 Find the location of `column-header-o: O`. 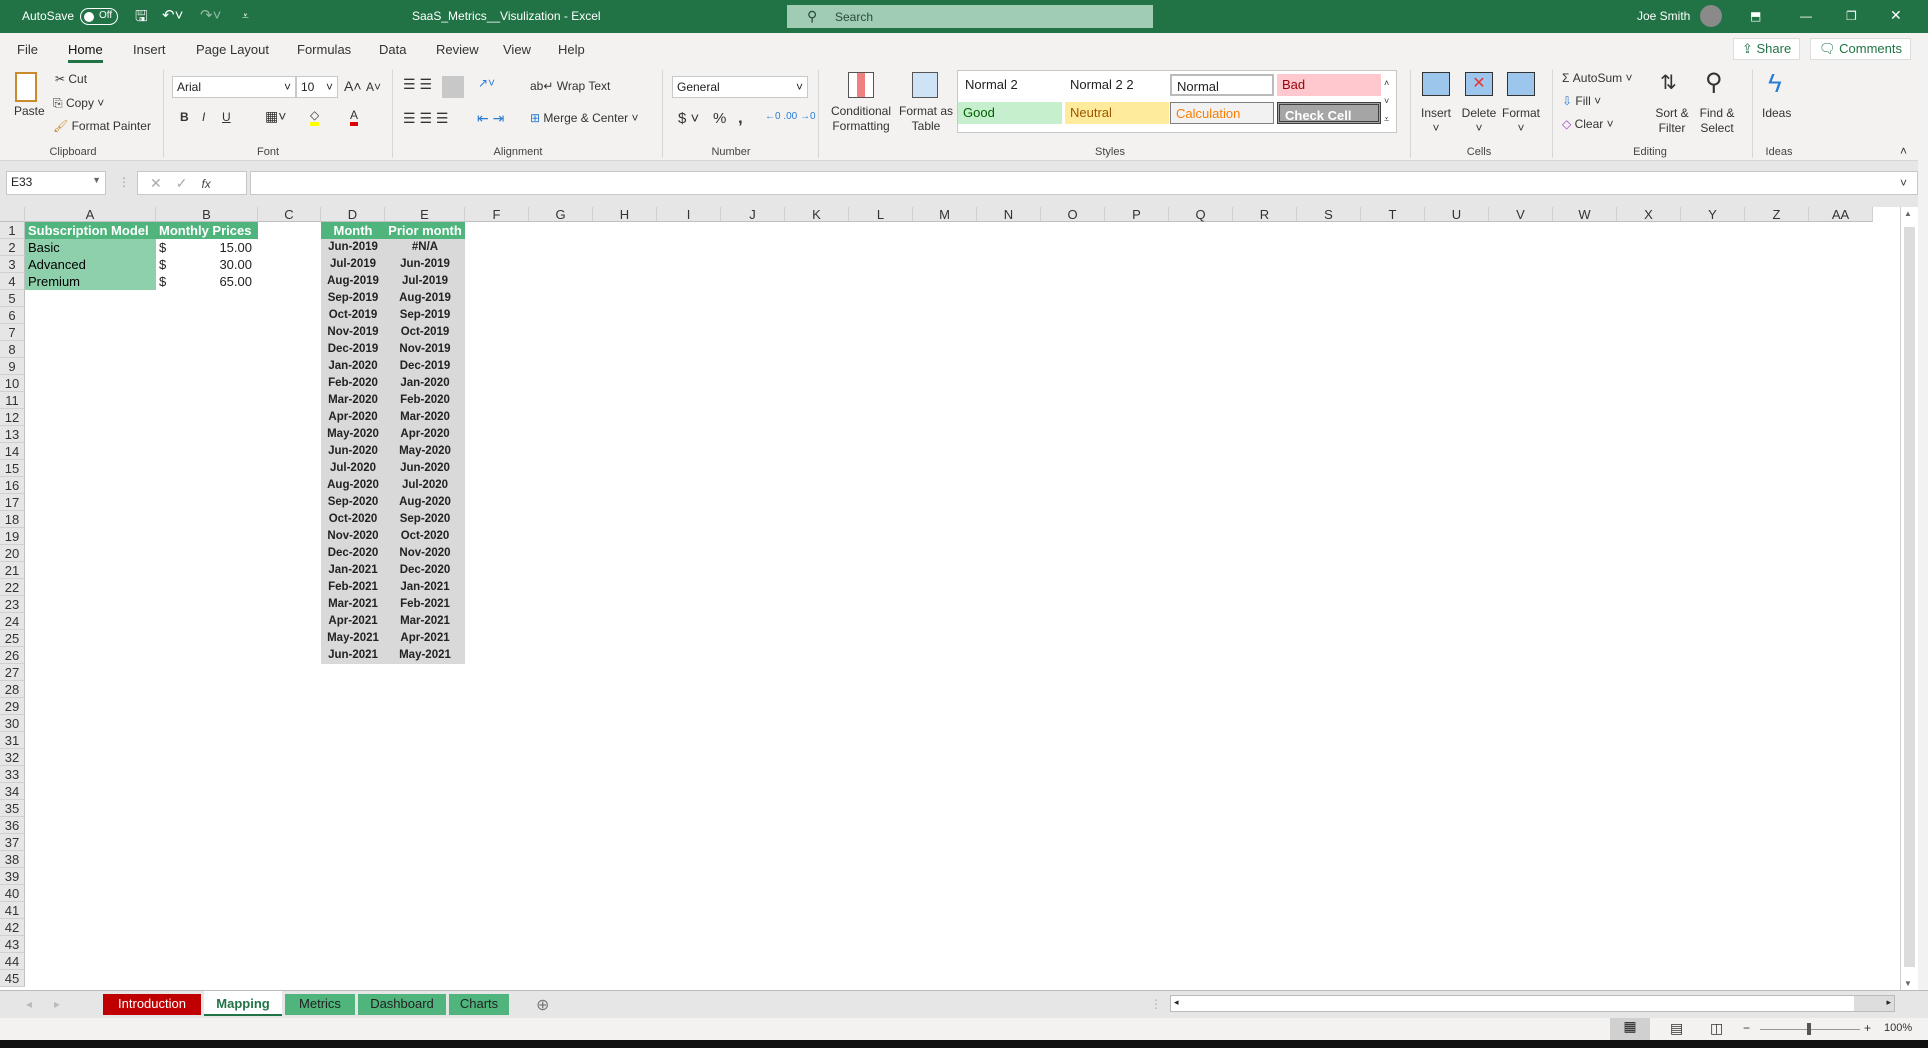

column-header-o: O is located at coordinates (1073, 214).